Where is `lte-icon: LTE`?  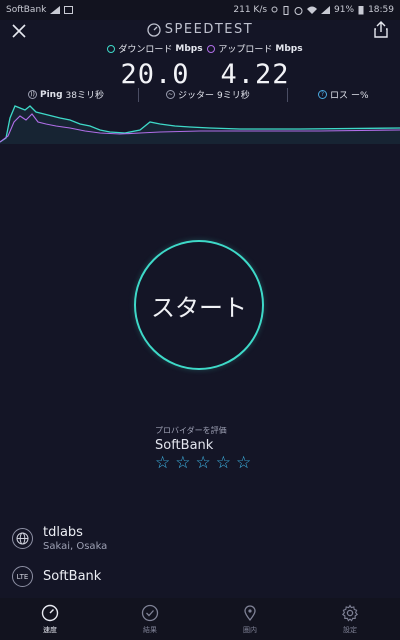 lte-icon: LTE is located at coordinates (22, 576).